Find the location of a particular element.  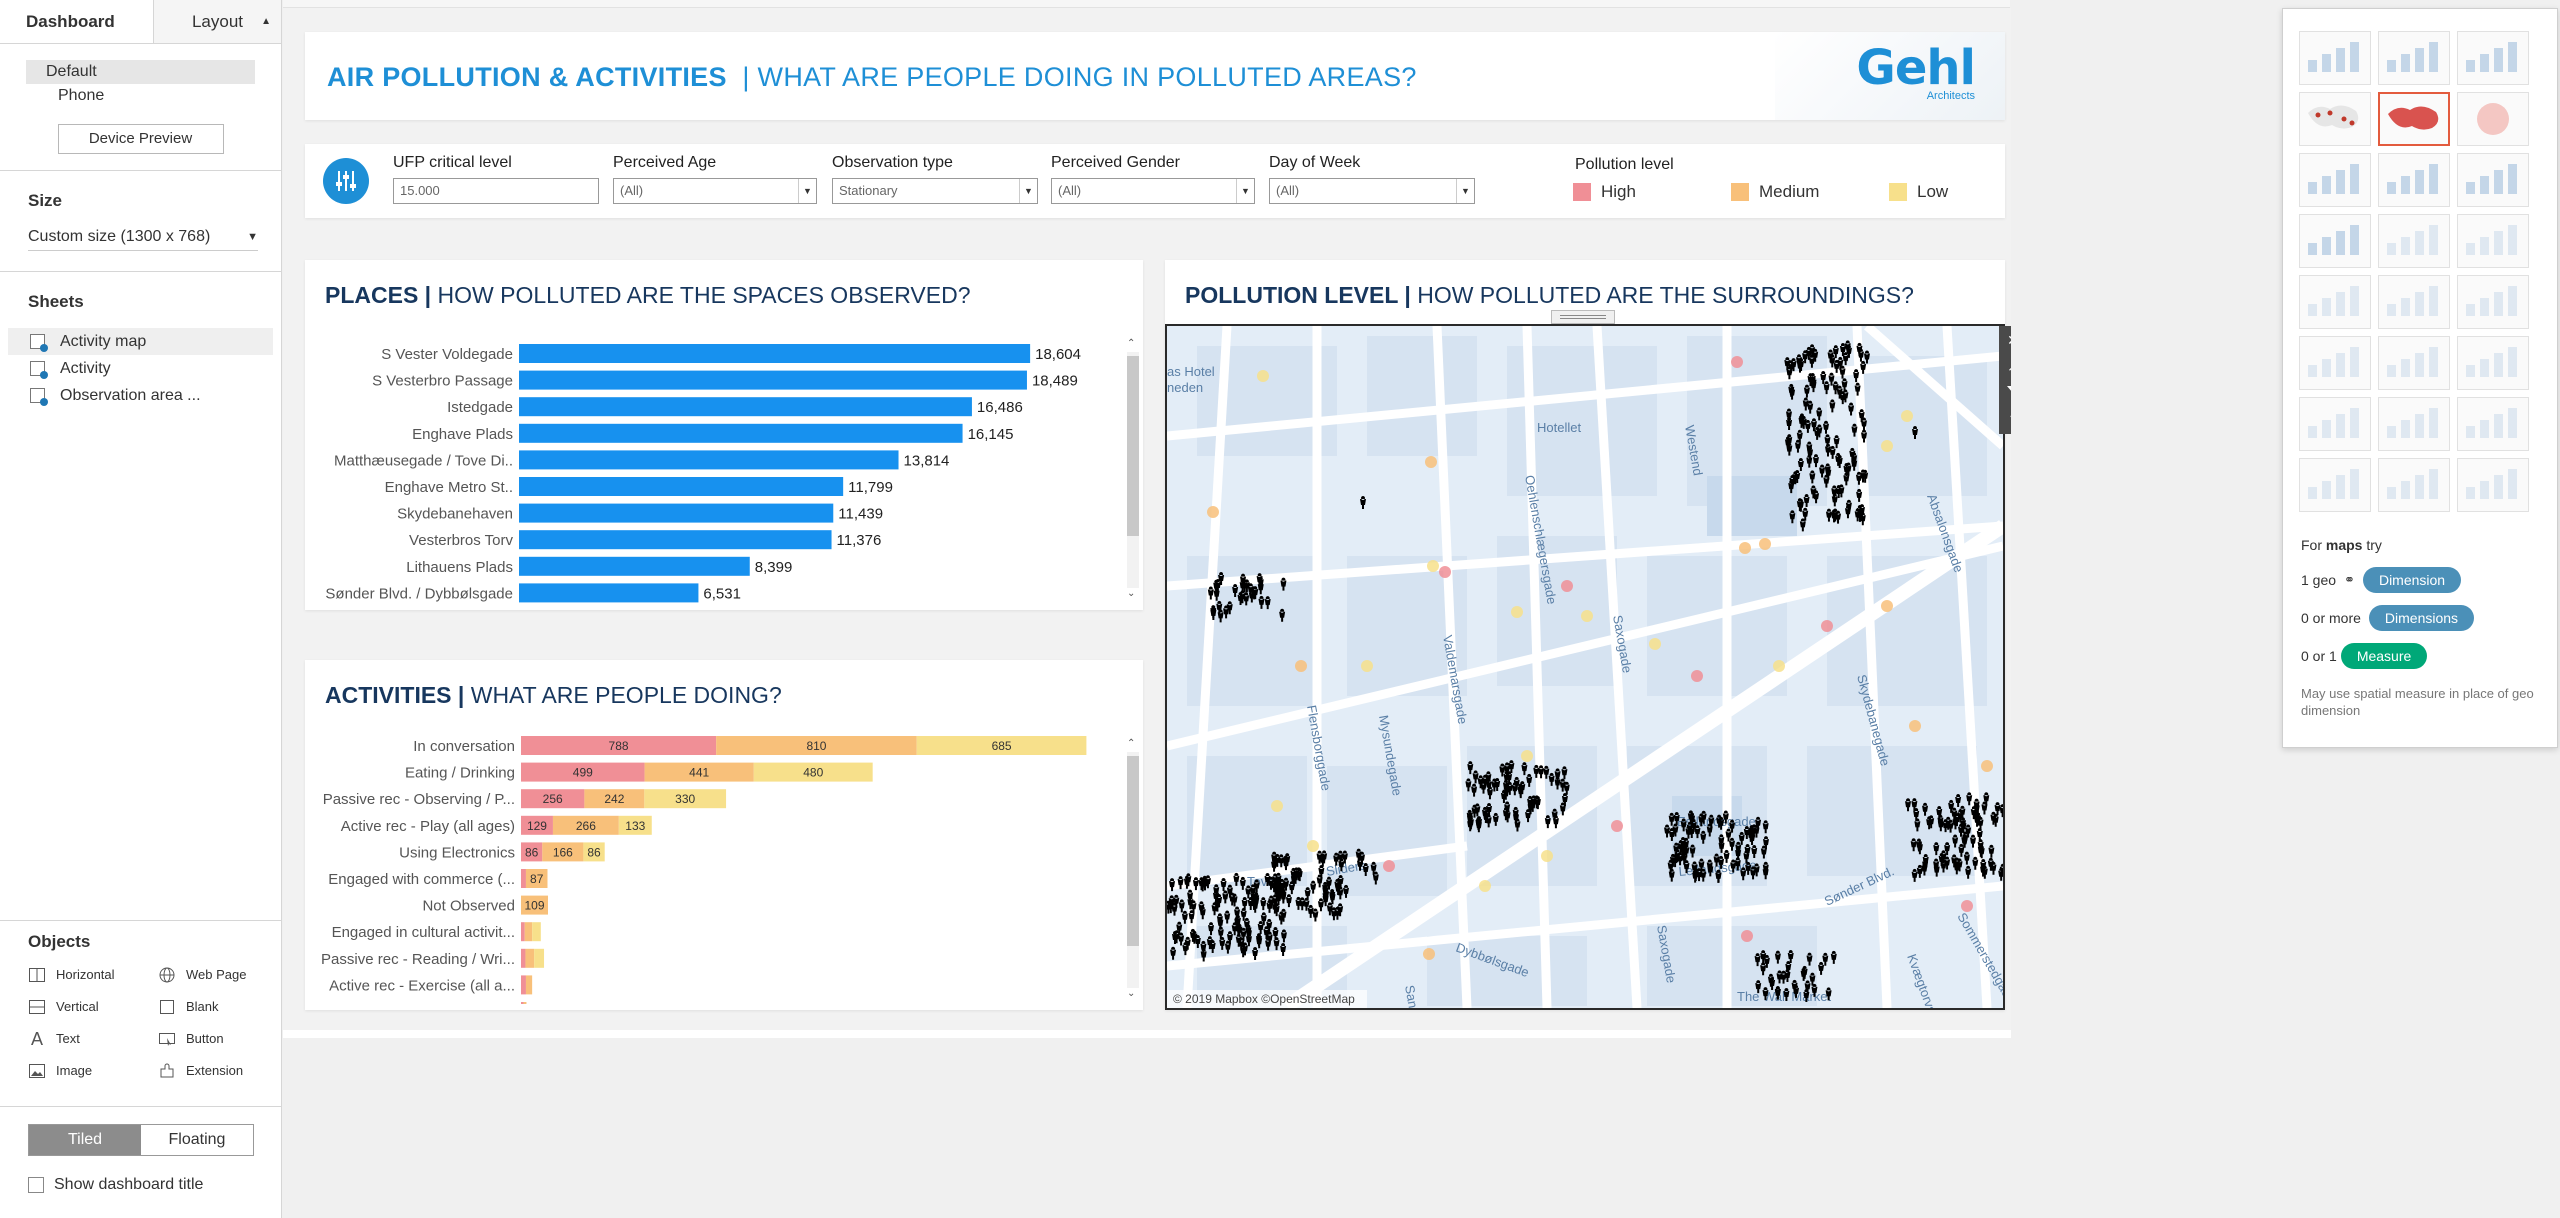

object-blank: Blank is located at coordinates (213, 1007).